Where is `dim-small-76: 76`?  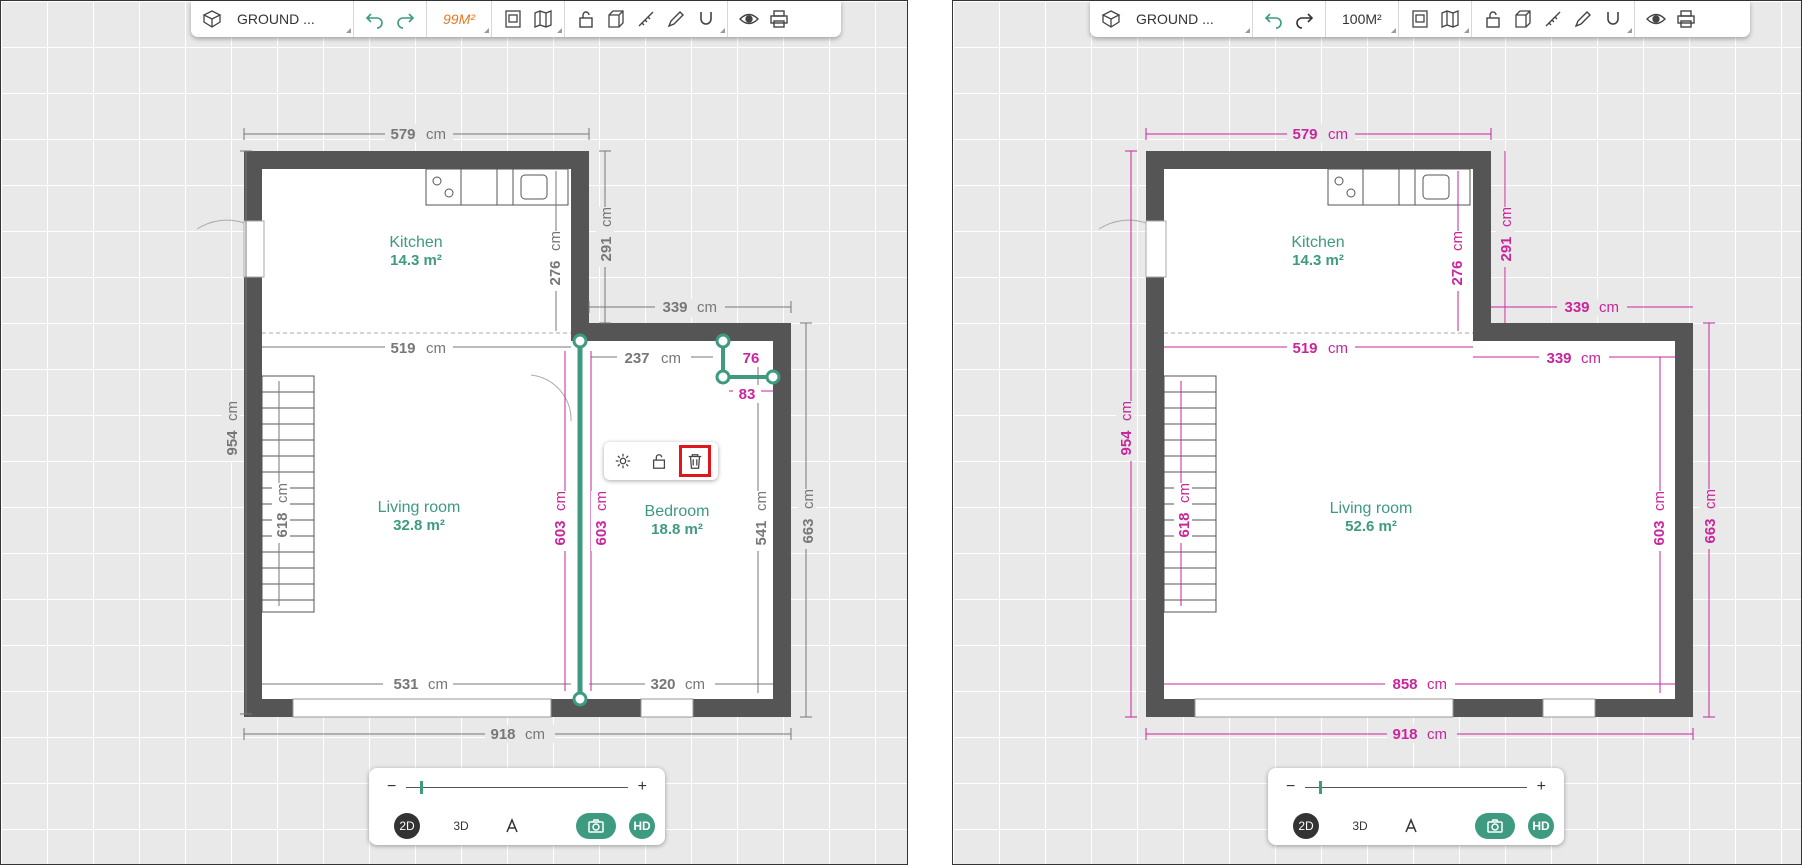
dim-small-76: 76 is located at coordinates (751, 358).